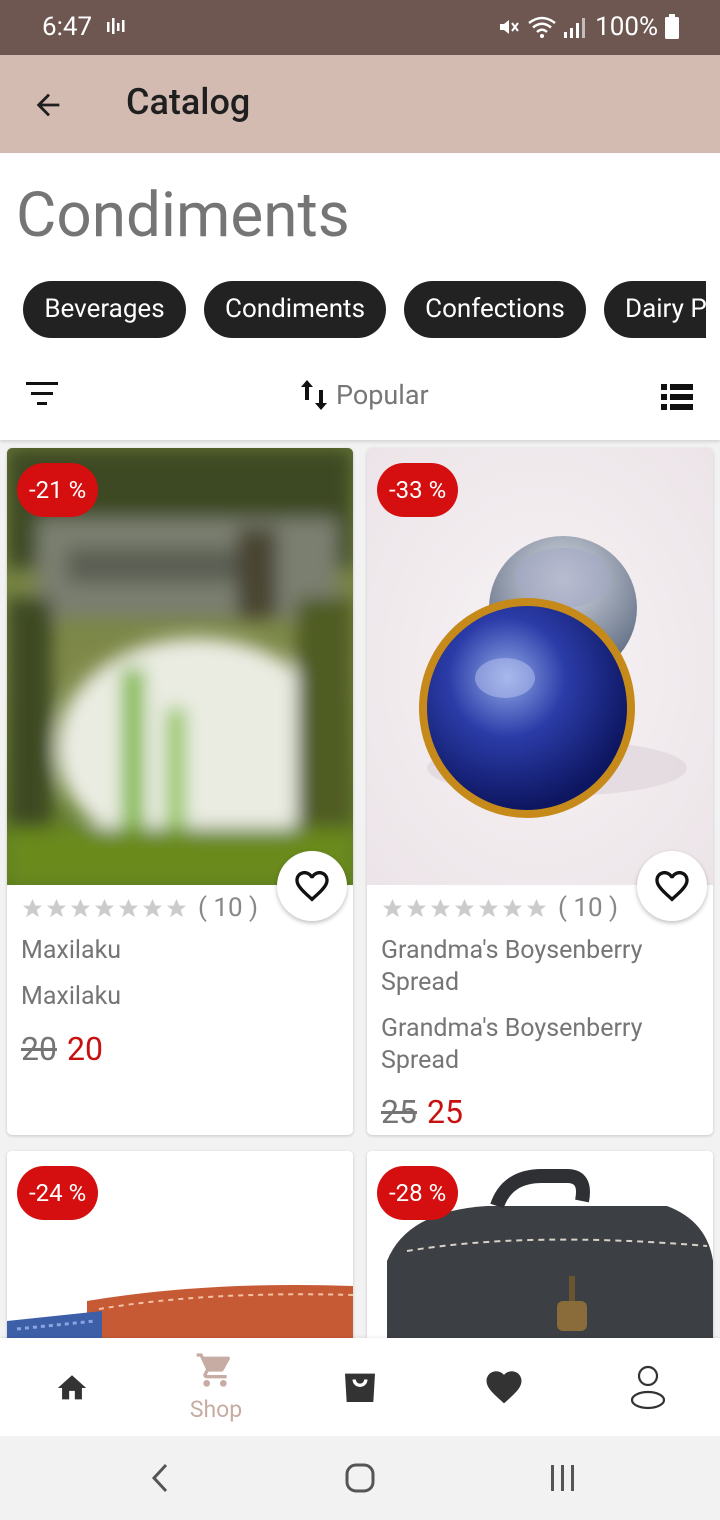 This screenshot has height=1520, width=720. I want to click on battery-icon, so click(672, 26).